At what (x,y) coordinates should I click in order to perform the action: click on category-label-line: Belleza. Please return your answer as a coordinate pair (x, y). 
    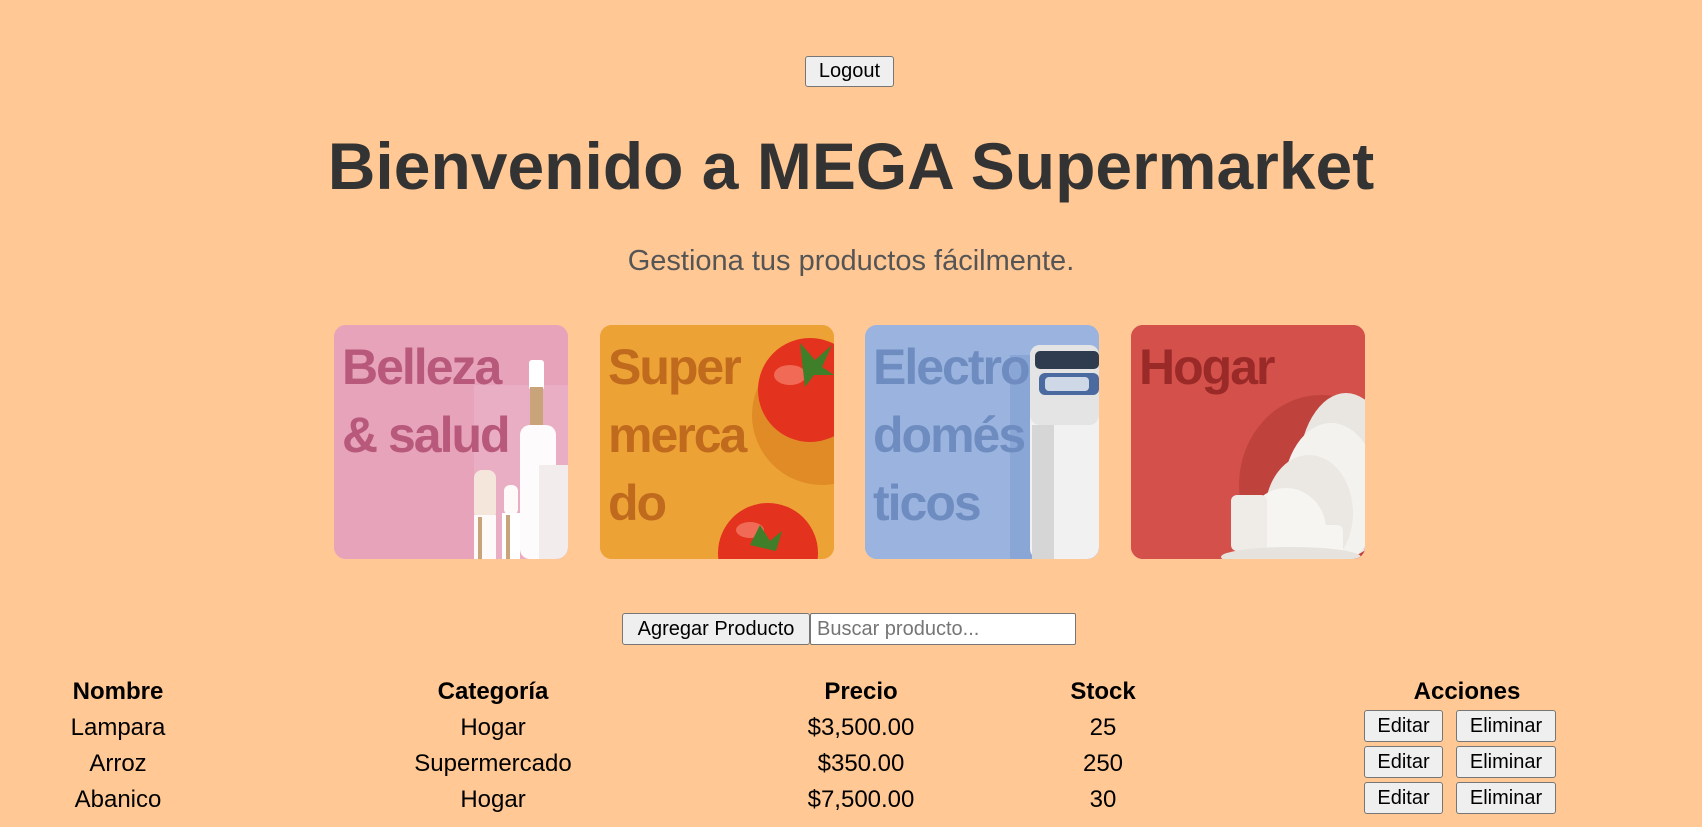
    Looking at the image, I should click on (422, 367).